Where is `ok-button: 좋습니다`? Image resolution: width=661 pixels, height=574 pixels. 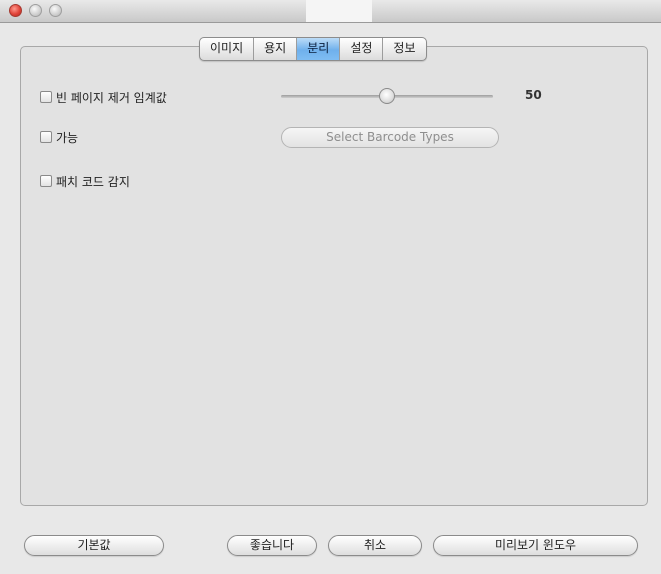 ok-button: 좋습니다 is located at coordinates (272, 545).